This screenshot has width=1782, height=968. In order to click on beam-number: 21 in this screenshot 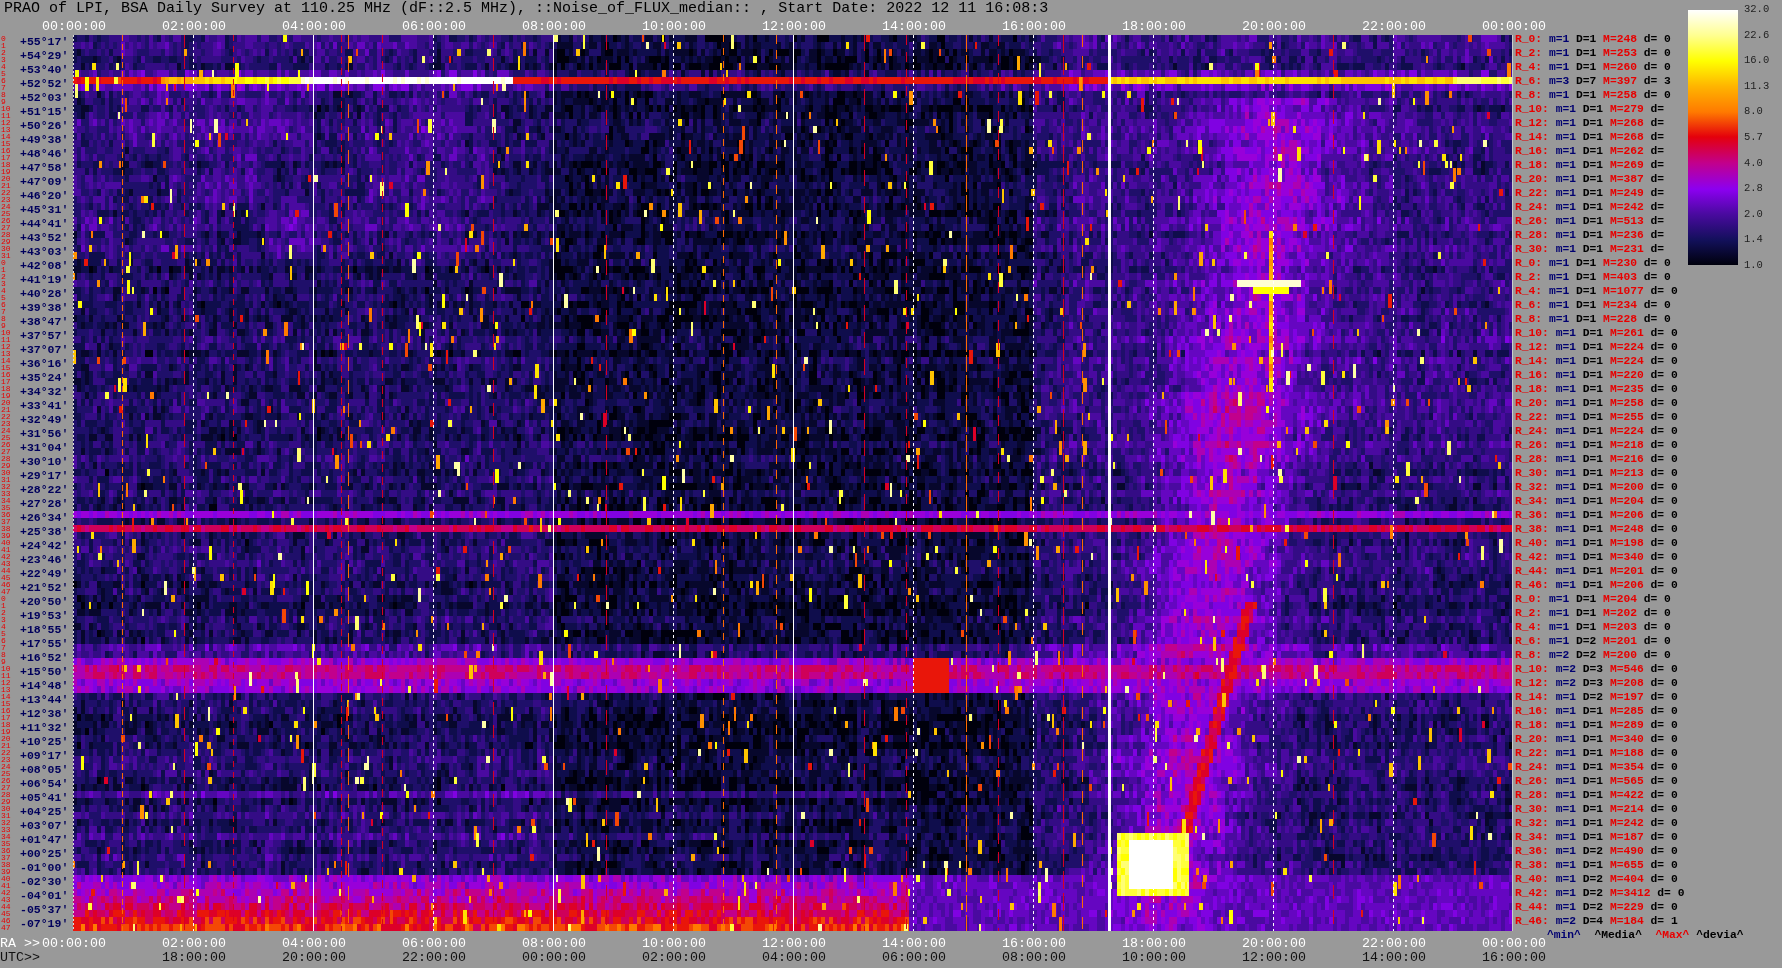, I will do `click(6, 745)`.